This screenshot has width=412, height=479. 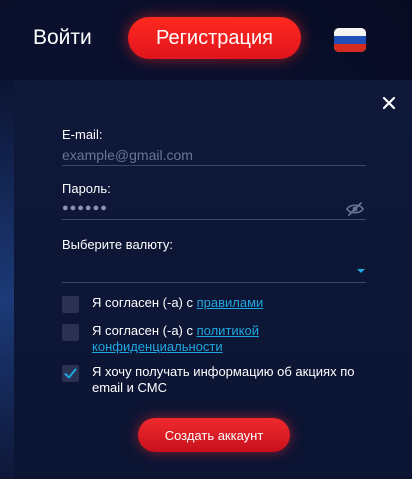 What do you see at coordinates (144, 302) in the screenshot?
I see `rules-text-prefix: Я согласен (-а) с` at bounding box center [144, 302].